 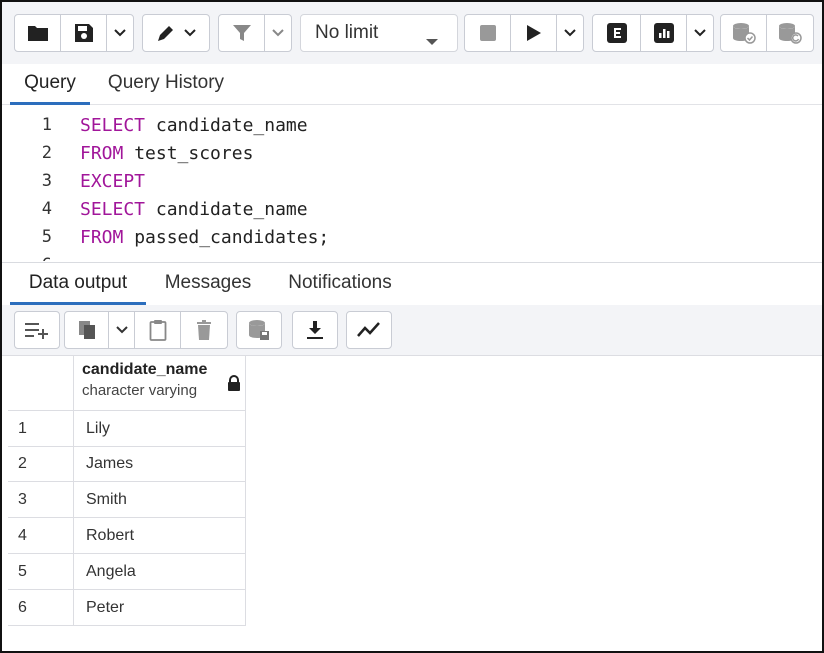 I want to click on query-toolbar: No limit, so click(x=412, y=33).